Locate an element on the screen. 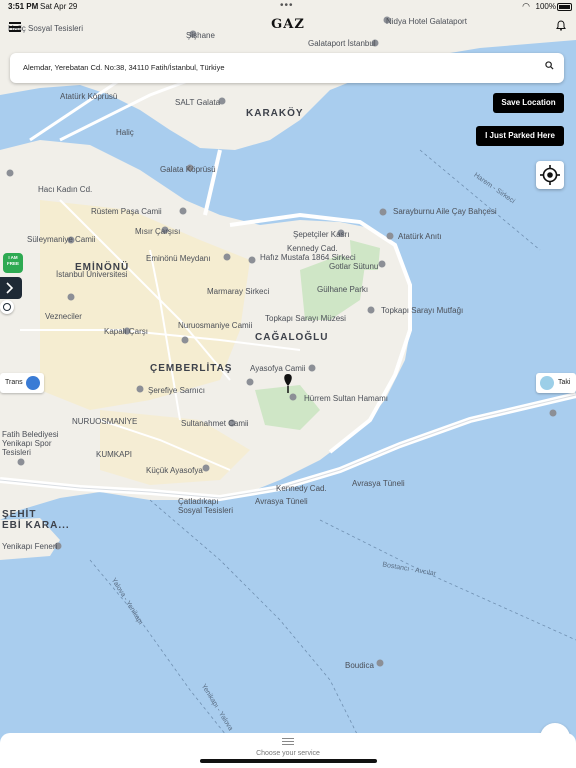 Image resolution: width=576 pixels, height=768 pixels. map-label: Mısır Çarşısı is located at coordinates (158, 231).